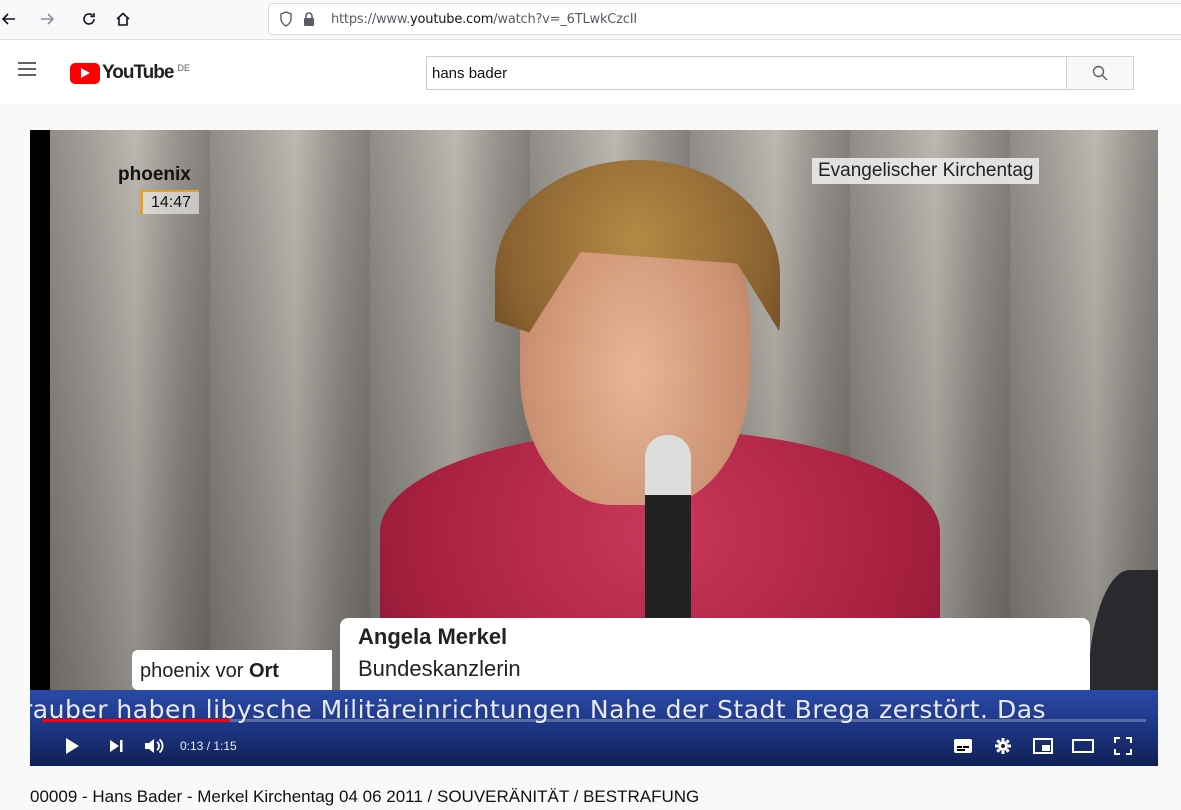 This screenshot has width=1181, height=810. Describe the element at coordinates (715, 657) in the screenshot. I see `lower-third: Angela Merkel Bundeskanzlerin` at that location.